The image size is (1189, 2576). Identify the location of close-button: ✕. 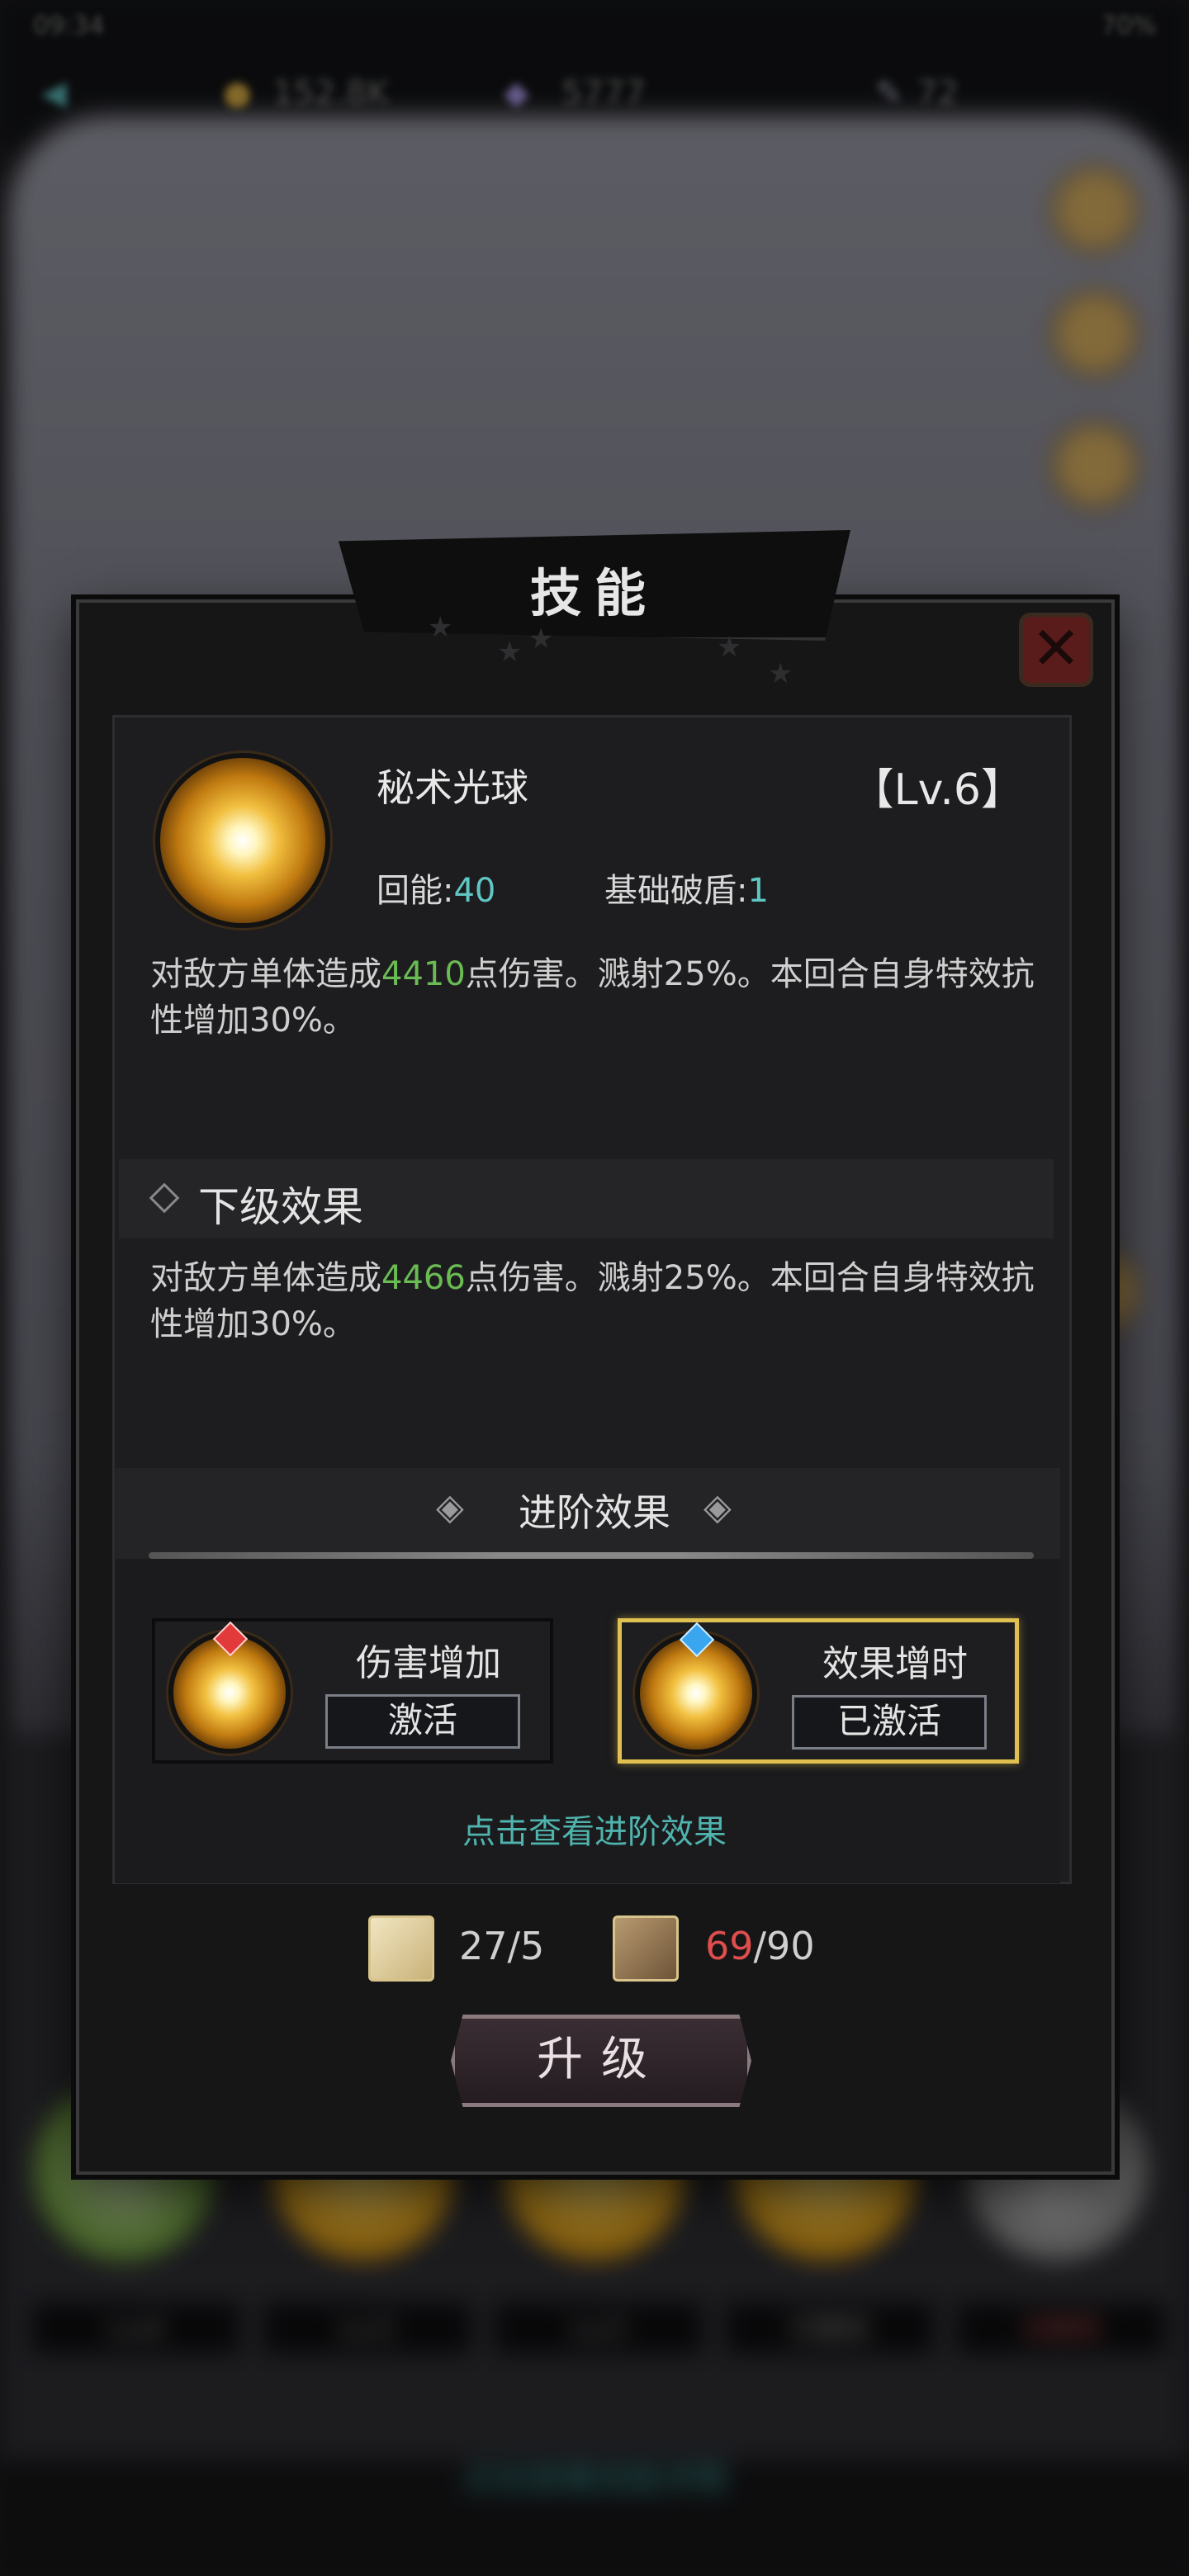
(1056, 650).